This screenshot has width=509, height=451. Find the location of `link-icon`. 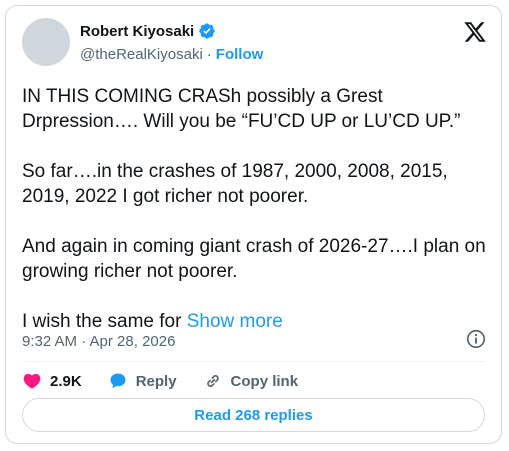

link-icon is located at coordinates (212, 381).